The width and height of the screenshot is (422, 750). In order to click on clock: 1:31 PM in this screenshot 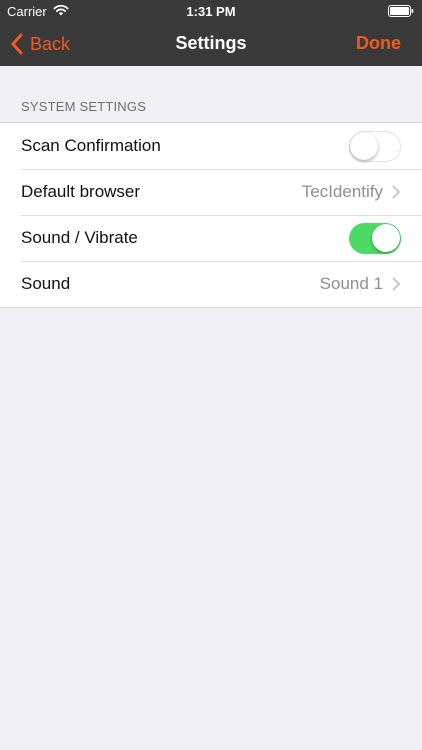, I will do `click(211, 11)`.